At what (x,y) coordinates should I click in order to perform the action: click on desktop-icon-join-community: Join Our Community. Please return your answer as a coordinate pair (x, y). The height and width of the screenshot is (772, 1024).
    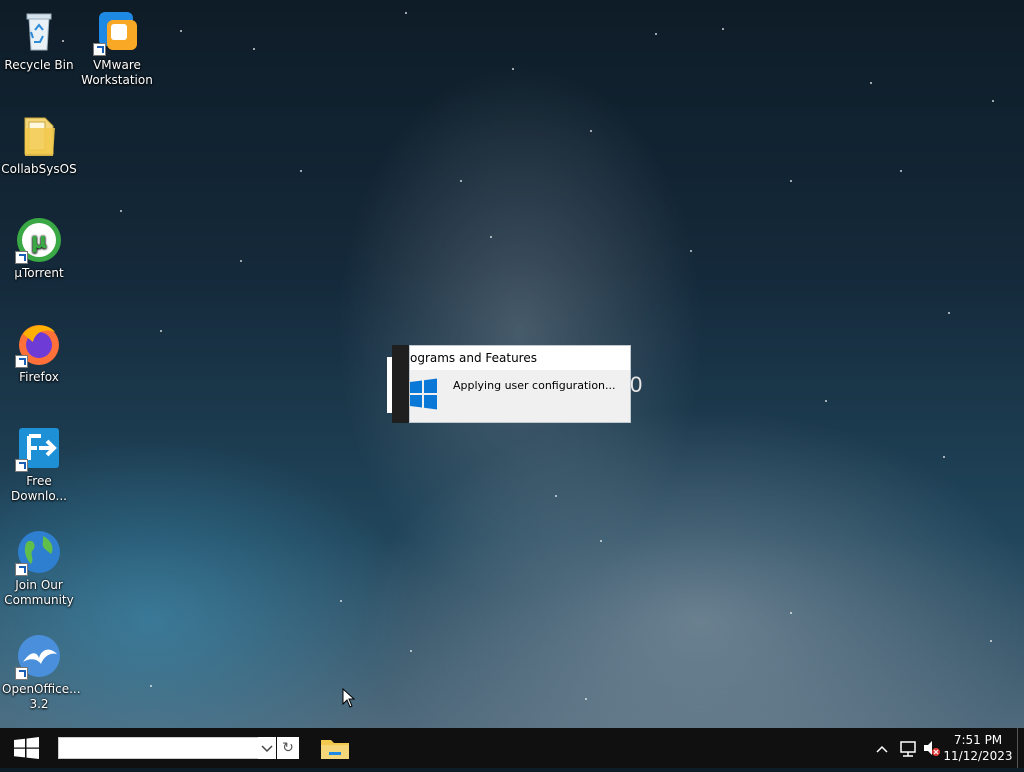
    Looking at the image, I should click on (39, 568).